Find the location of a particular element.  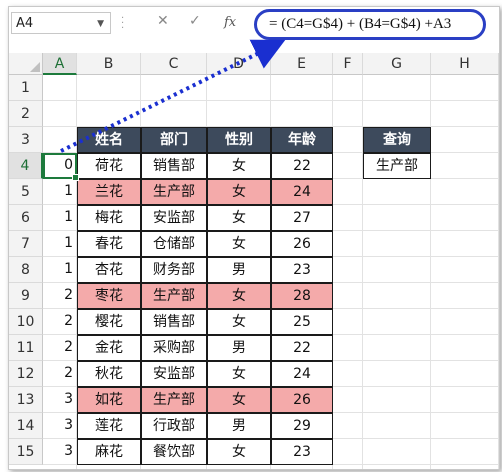

dotted-arrow is located at coordinates (173, 96).